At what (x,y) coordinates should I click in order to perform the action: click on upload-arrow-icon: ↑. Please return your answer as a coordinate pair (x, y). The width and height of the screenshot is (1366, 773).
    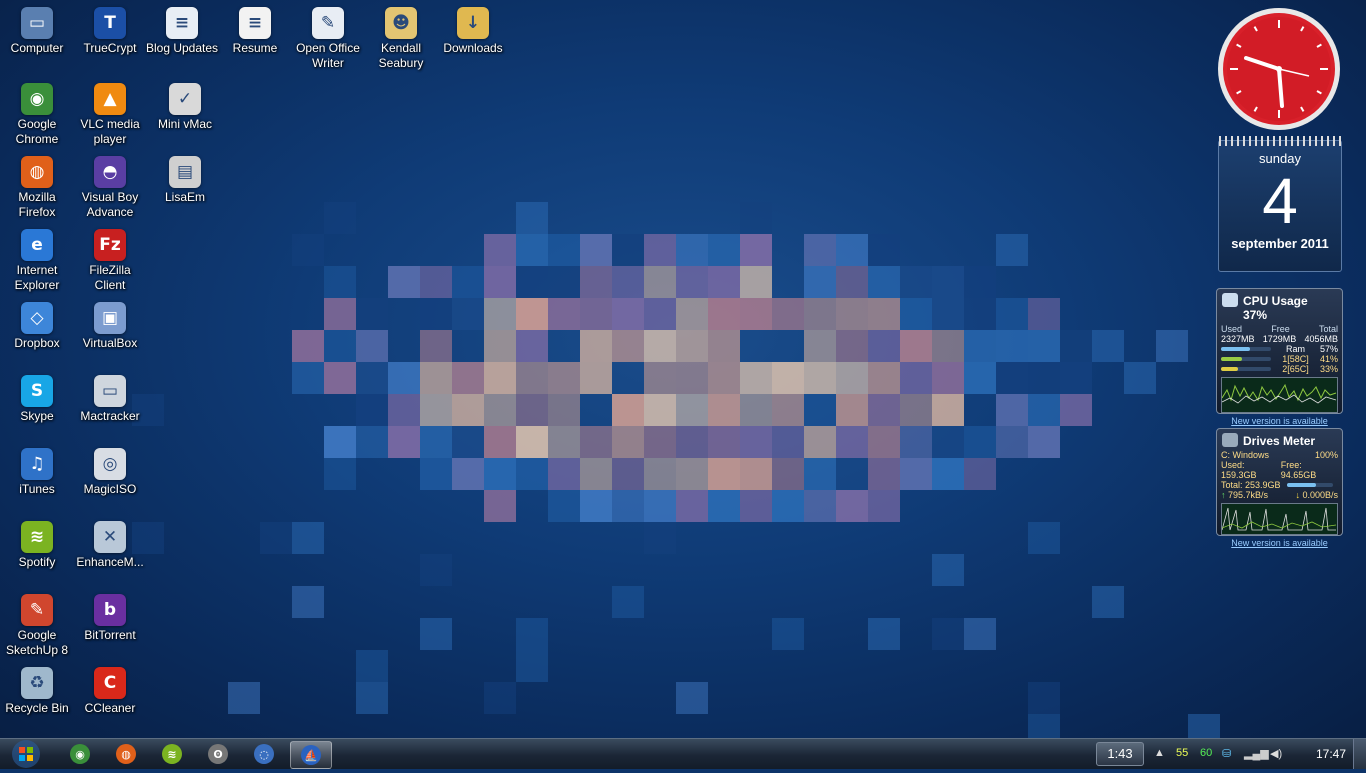
    Looking at the image, I should click on (1223, 495).